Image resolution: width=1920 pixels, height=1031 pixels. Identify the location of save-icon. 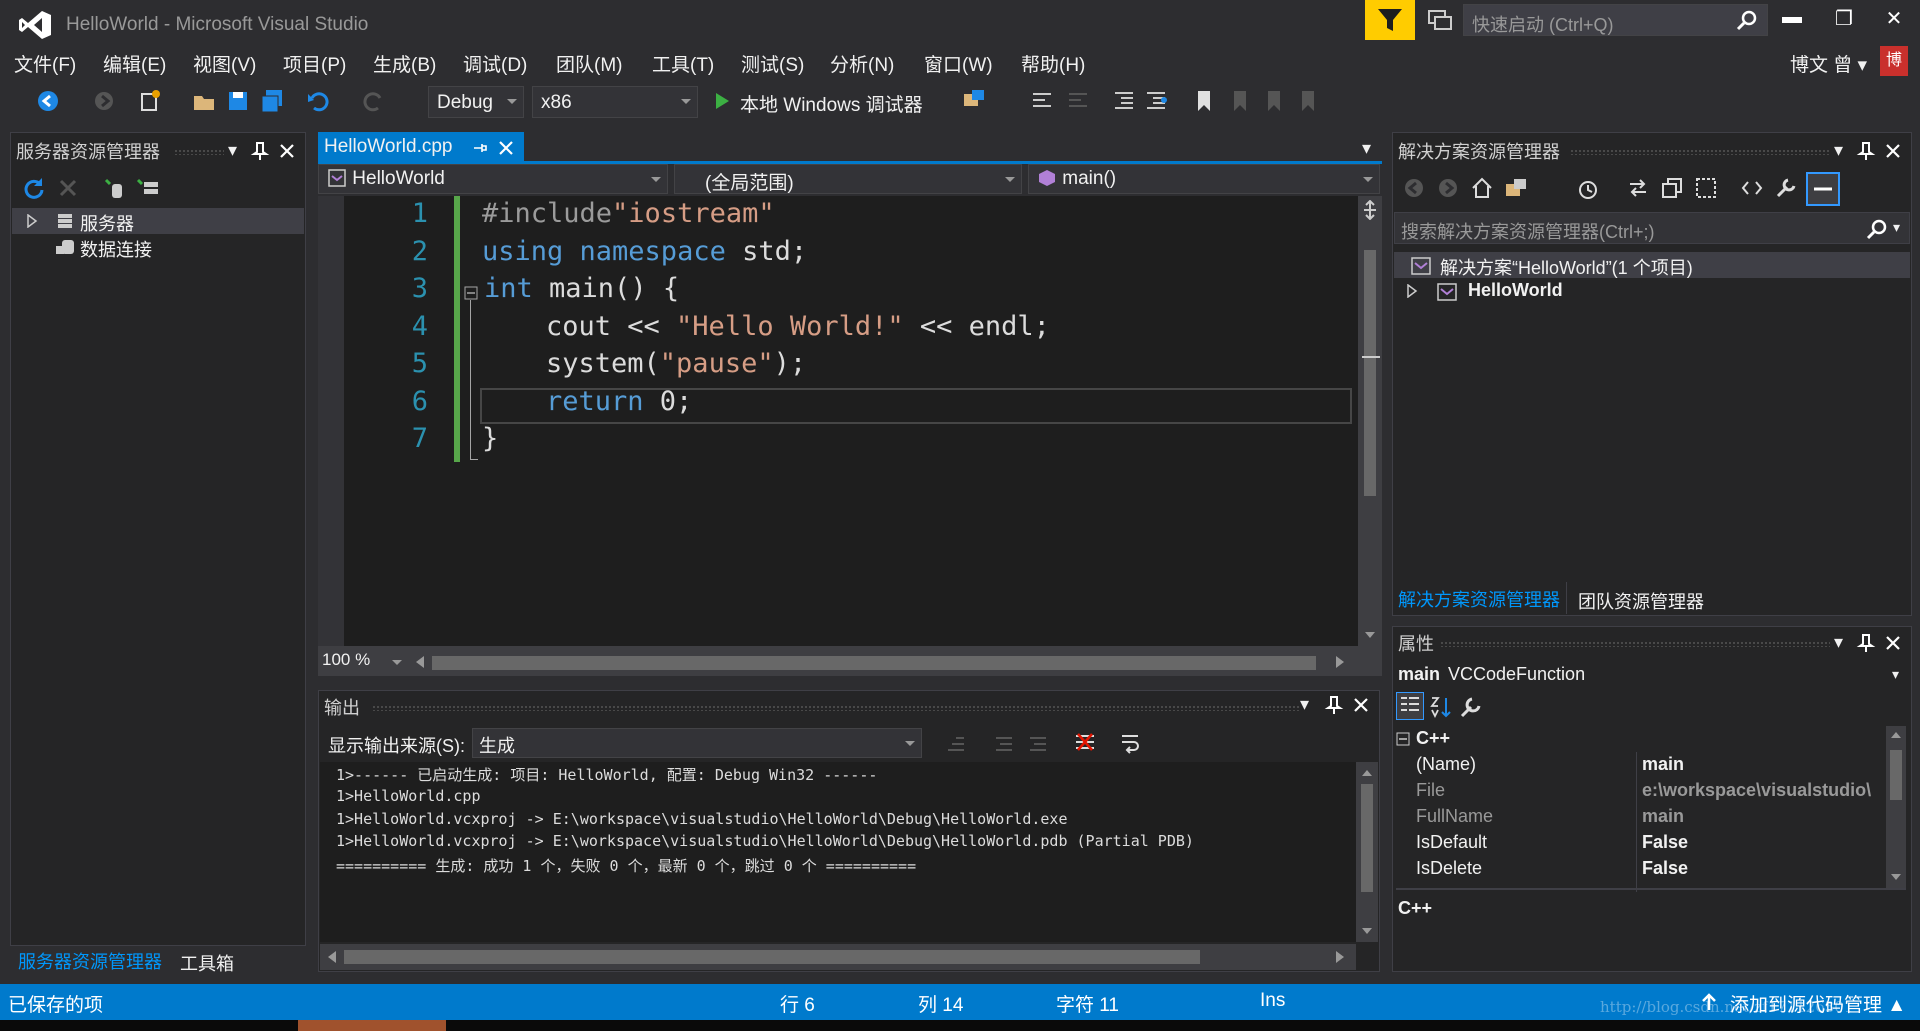
(238, 101).